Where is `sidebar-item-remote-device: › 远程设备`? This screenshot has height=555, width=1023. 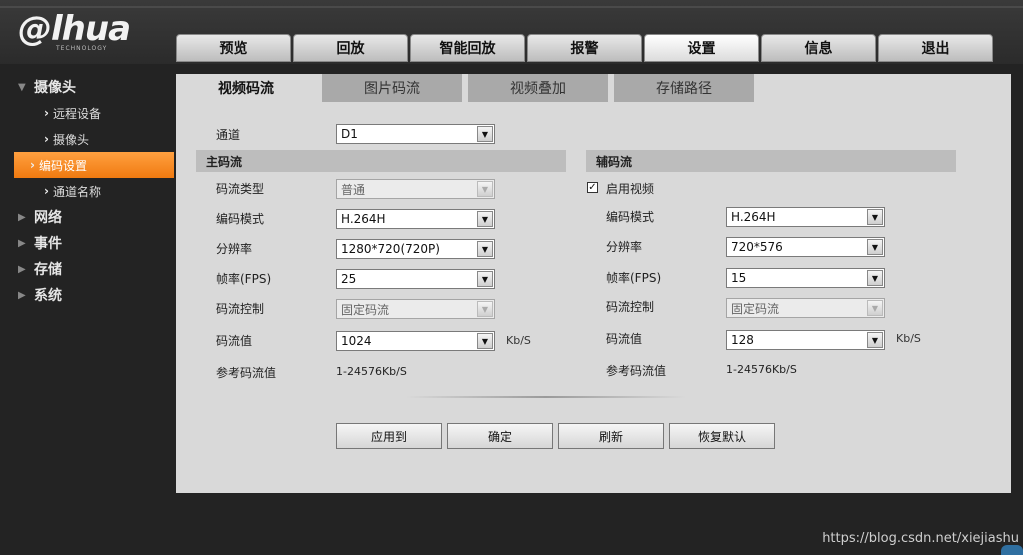
sidebar-item-remote-device: › 远程设备 is located at coordinates (94, 113).